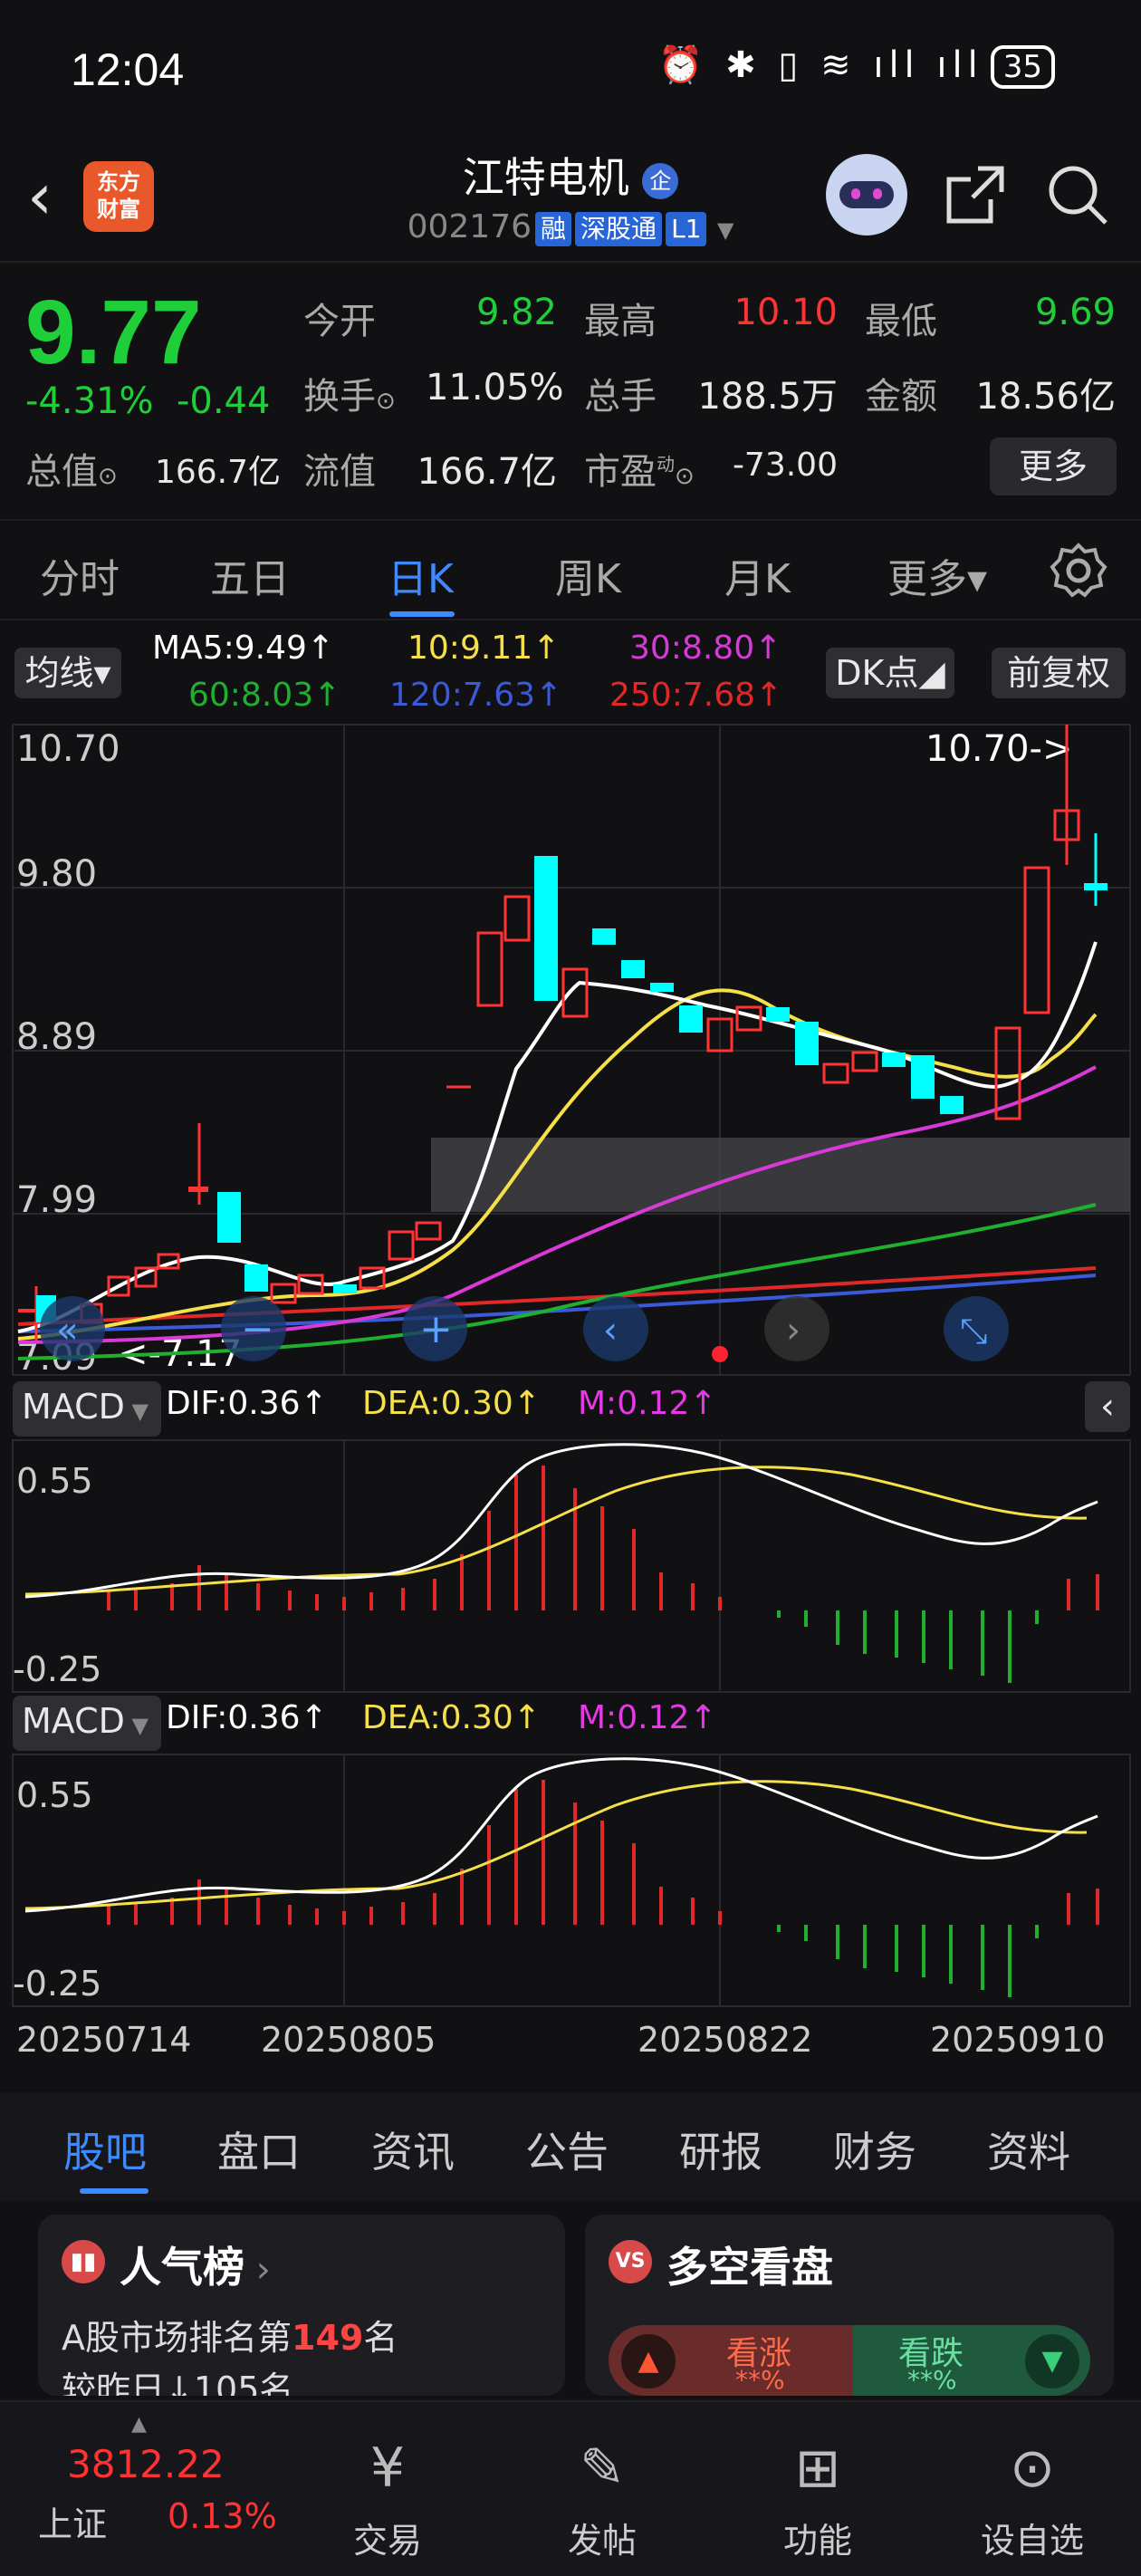 This screenshot has height=2576, width=1141. What do you see at coordinates (84, 2261) in the screenshot?
I see `ranking-icon: ▮▮` at bounding box center [84, 2261].